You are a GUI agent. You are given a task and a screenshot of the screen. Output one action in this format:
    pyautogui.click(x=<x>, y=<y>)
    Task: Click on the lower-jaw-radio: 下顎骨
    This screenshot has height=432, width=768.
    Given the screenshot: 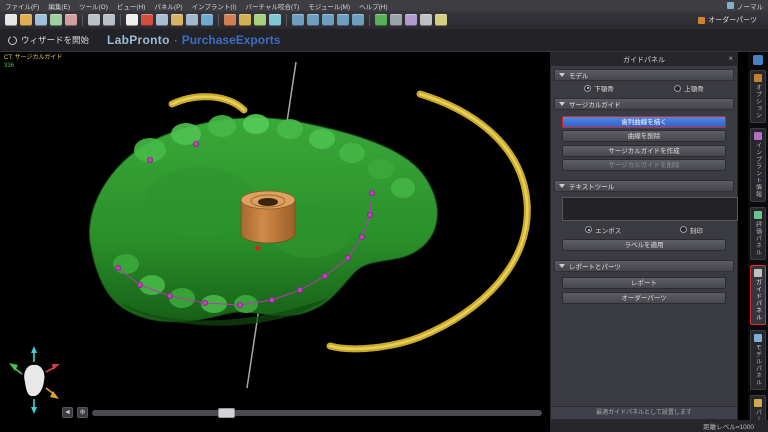 What is the action you would take?
    pyautogui.click(x=599, y=88)
    